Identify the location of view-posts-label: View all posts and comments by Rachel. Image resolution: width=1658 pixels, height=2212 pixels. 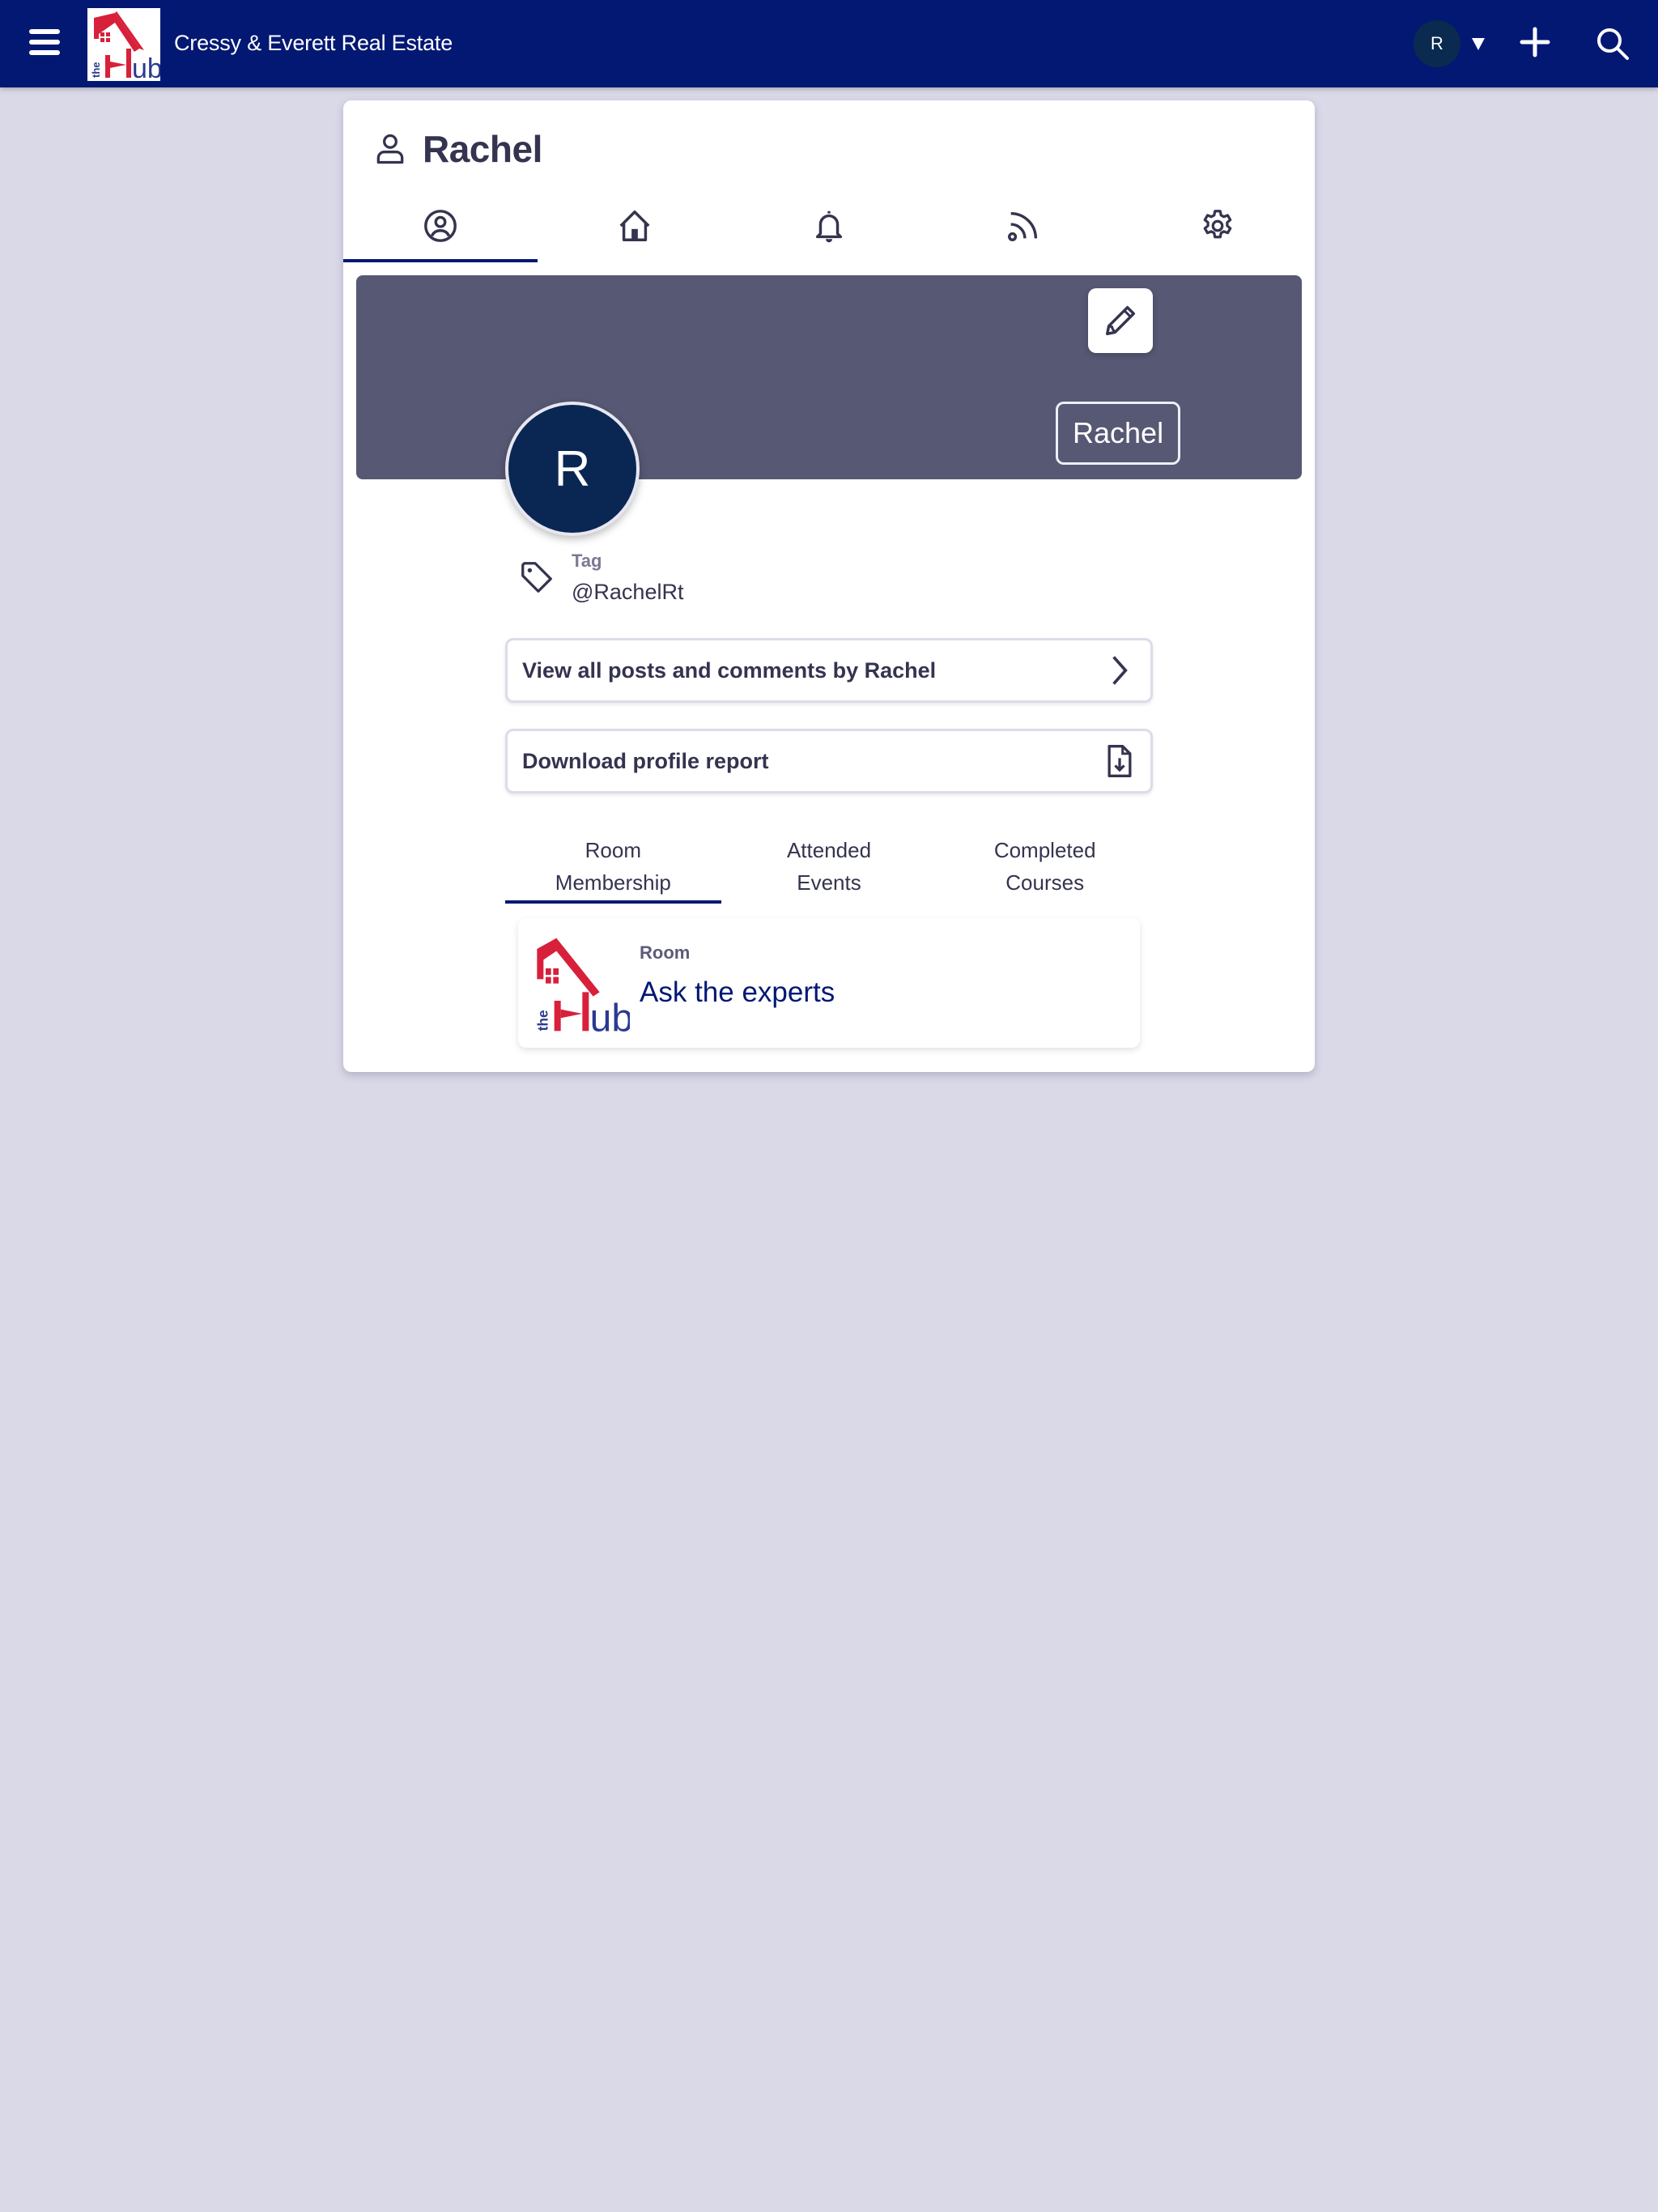
(729, 670).